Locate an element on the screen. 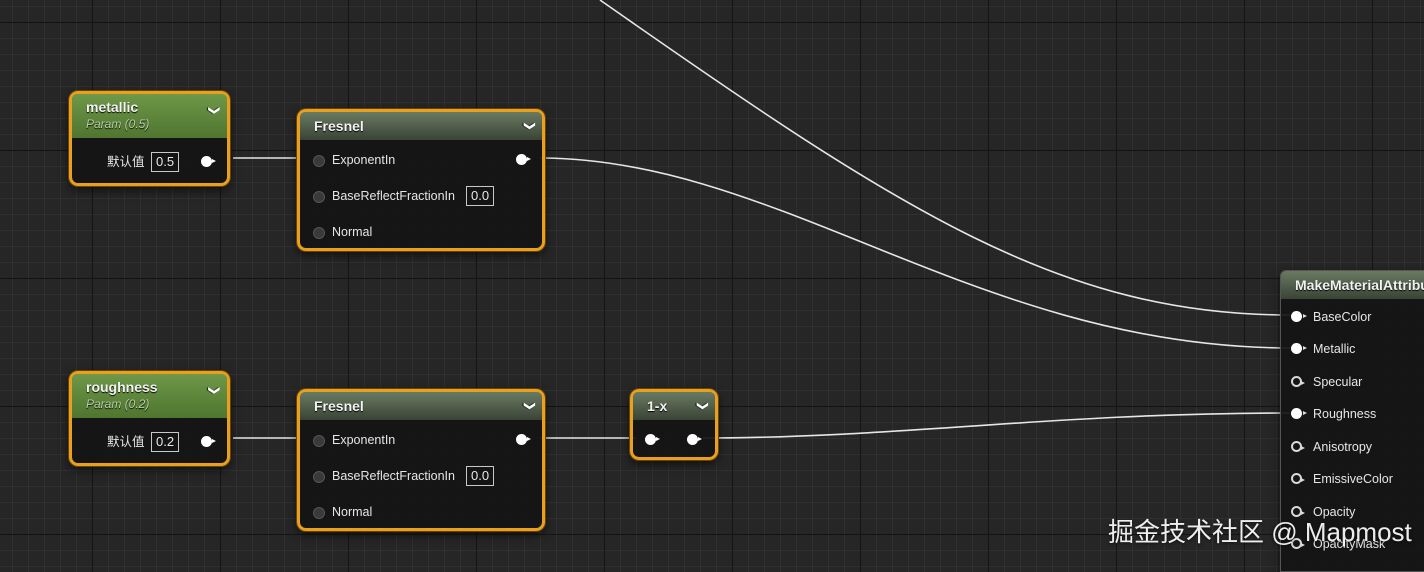 This screenshot has height=572, width=1424. pin-label: Metallic is located at coordinates (1334, 349).